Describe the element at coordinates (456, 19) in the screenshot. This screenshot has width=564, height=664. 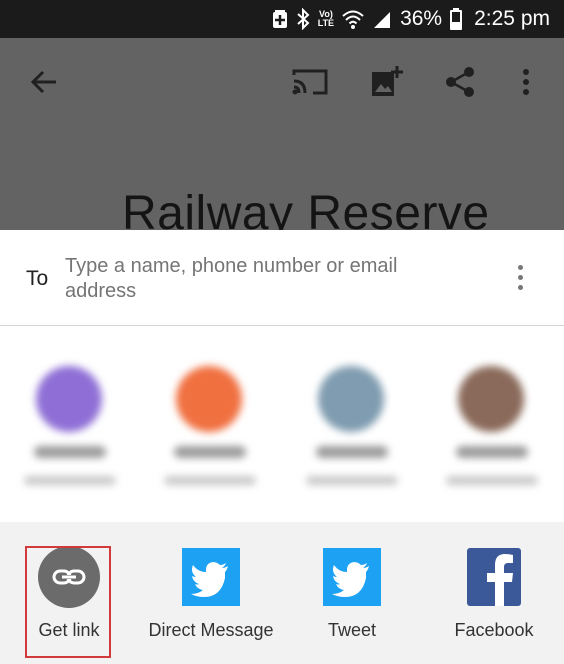
I see `battery-icon` at that location.